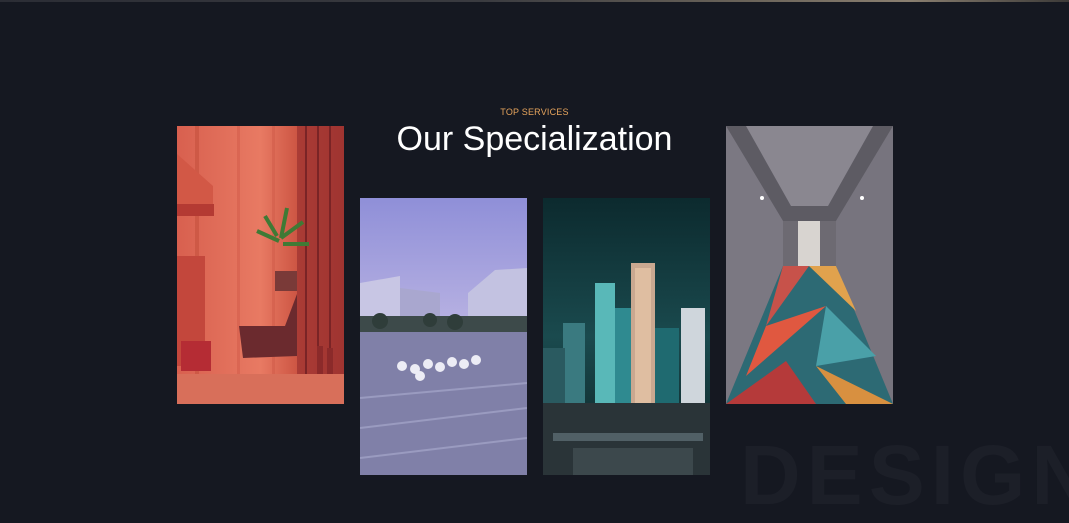 This screenshot has width=1069, height=523. I want to click on section-eyebrow: TOP SERVICES, so click(534, 112).